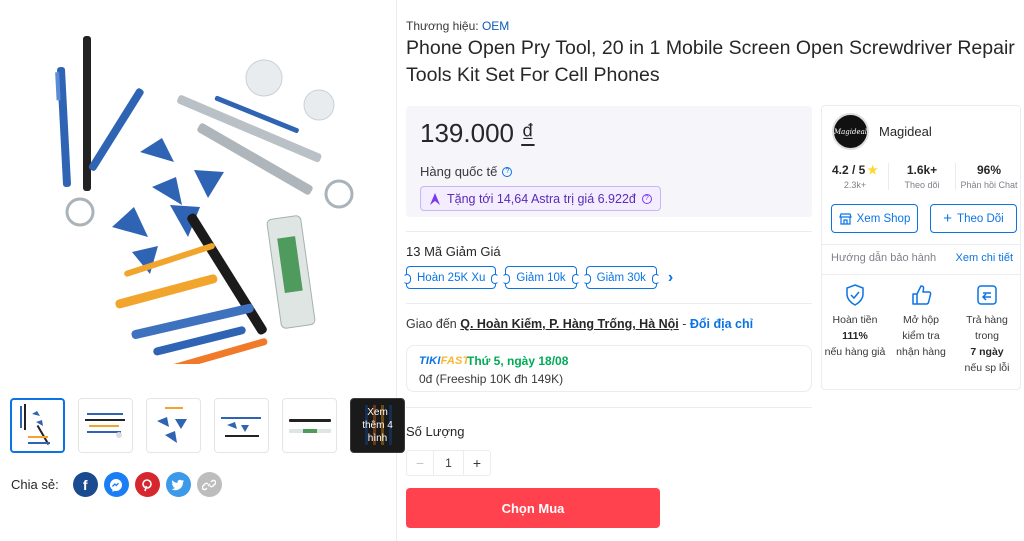 This screenshot has height=541, width=1024. I want to click on ship-address: Q. Hoàn Kiếm, P. Hàng Trống, Hà Nội, so click(569, 324).